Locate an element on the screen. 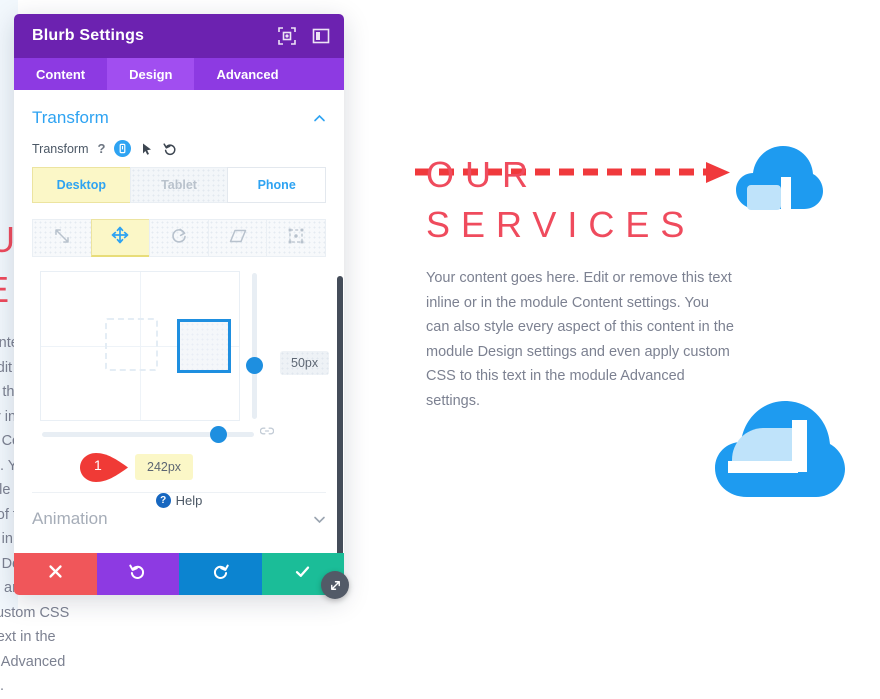 This screenshot has height=699, width=880. modal-scrollbar-thumb is located at coordinates (340, 414).